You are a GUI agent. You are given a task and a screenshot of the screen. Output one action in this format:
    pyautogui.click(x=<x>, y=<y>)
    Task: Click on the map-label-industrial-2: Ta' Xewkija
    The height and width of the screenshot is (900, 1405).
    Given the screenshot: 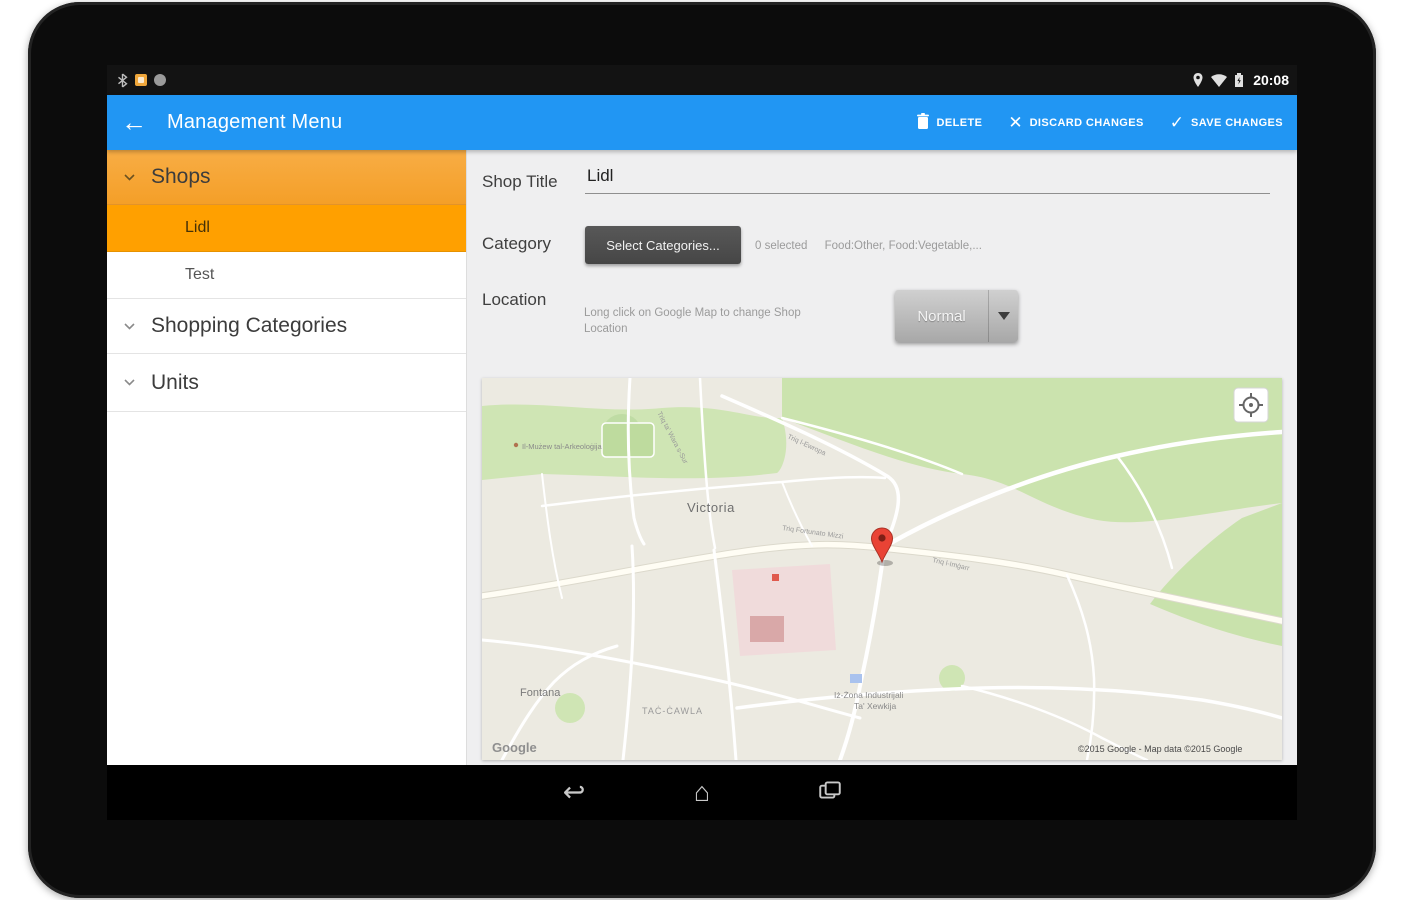 What is the action you would take?
    pyautogui.click(x=875, y=706)
    